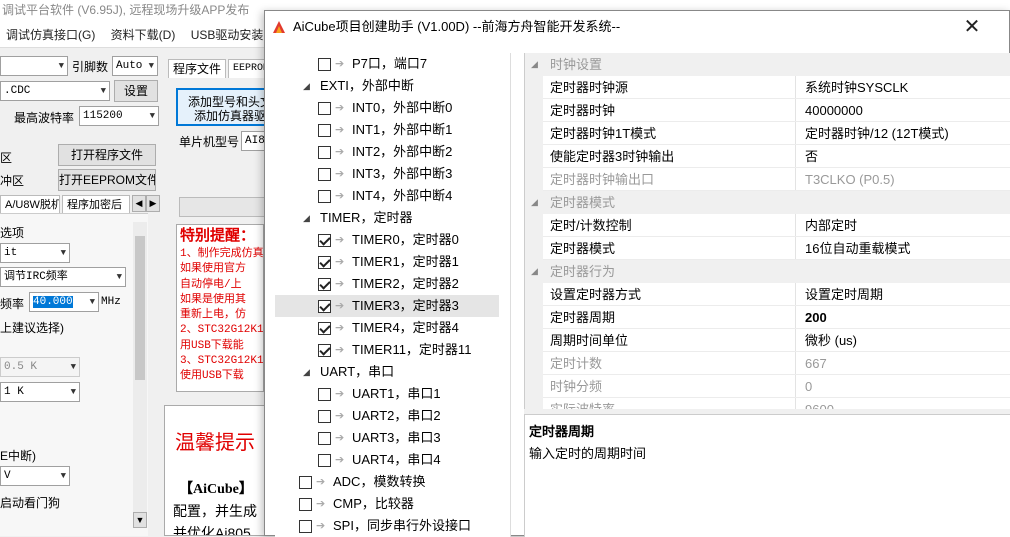 The height and width of the screenshot is (537, 1010). I want to click on property-value: 16位自动重载模式, so click(857, 248).